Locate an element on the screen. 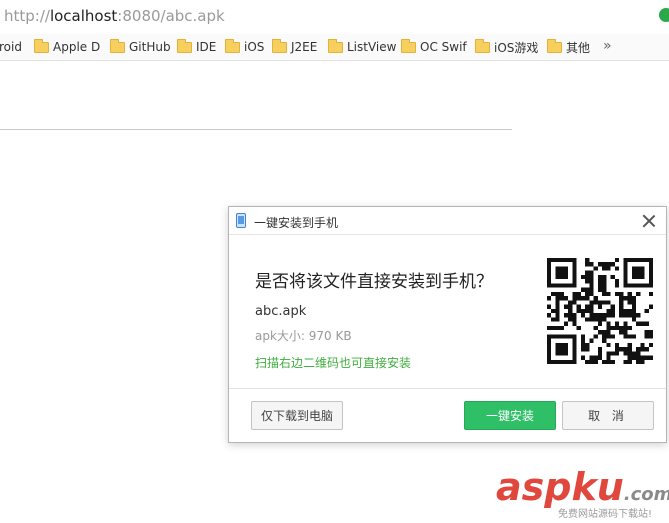 The width and height of the screenshot is (669, 523). address-bar: http://localhost:8080/abc.apk is located at coordinates (334, 17).